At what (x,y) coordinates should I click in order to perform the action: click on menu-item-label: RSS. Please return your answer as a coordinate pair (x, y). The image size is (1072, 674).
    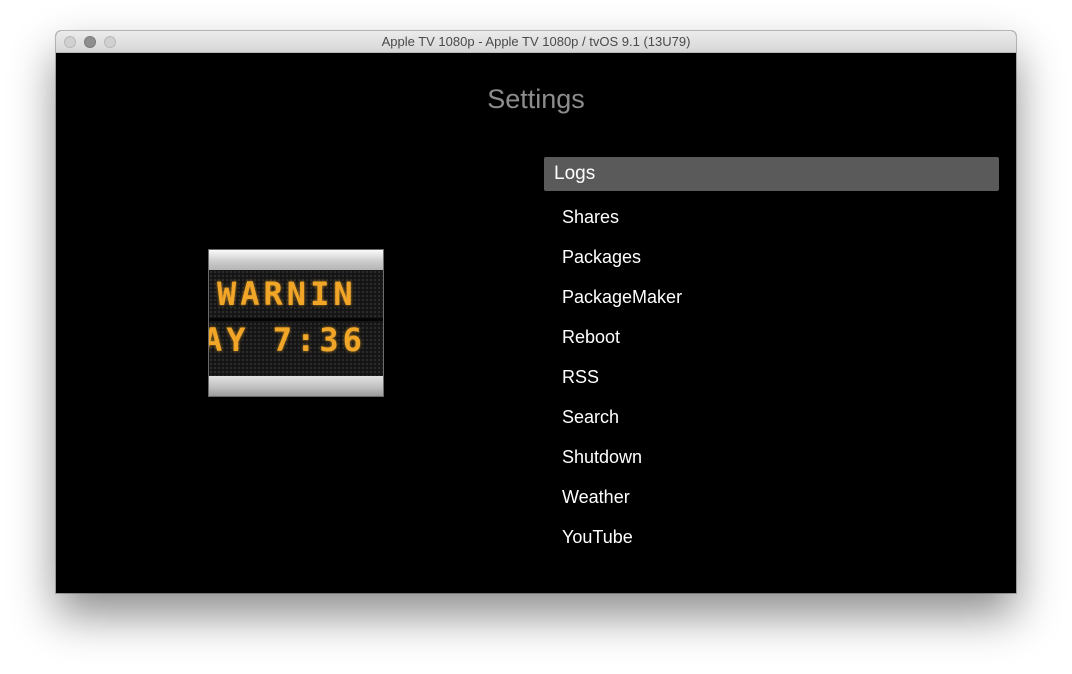
    Looking at the image, I should click on (581, 377).